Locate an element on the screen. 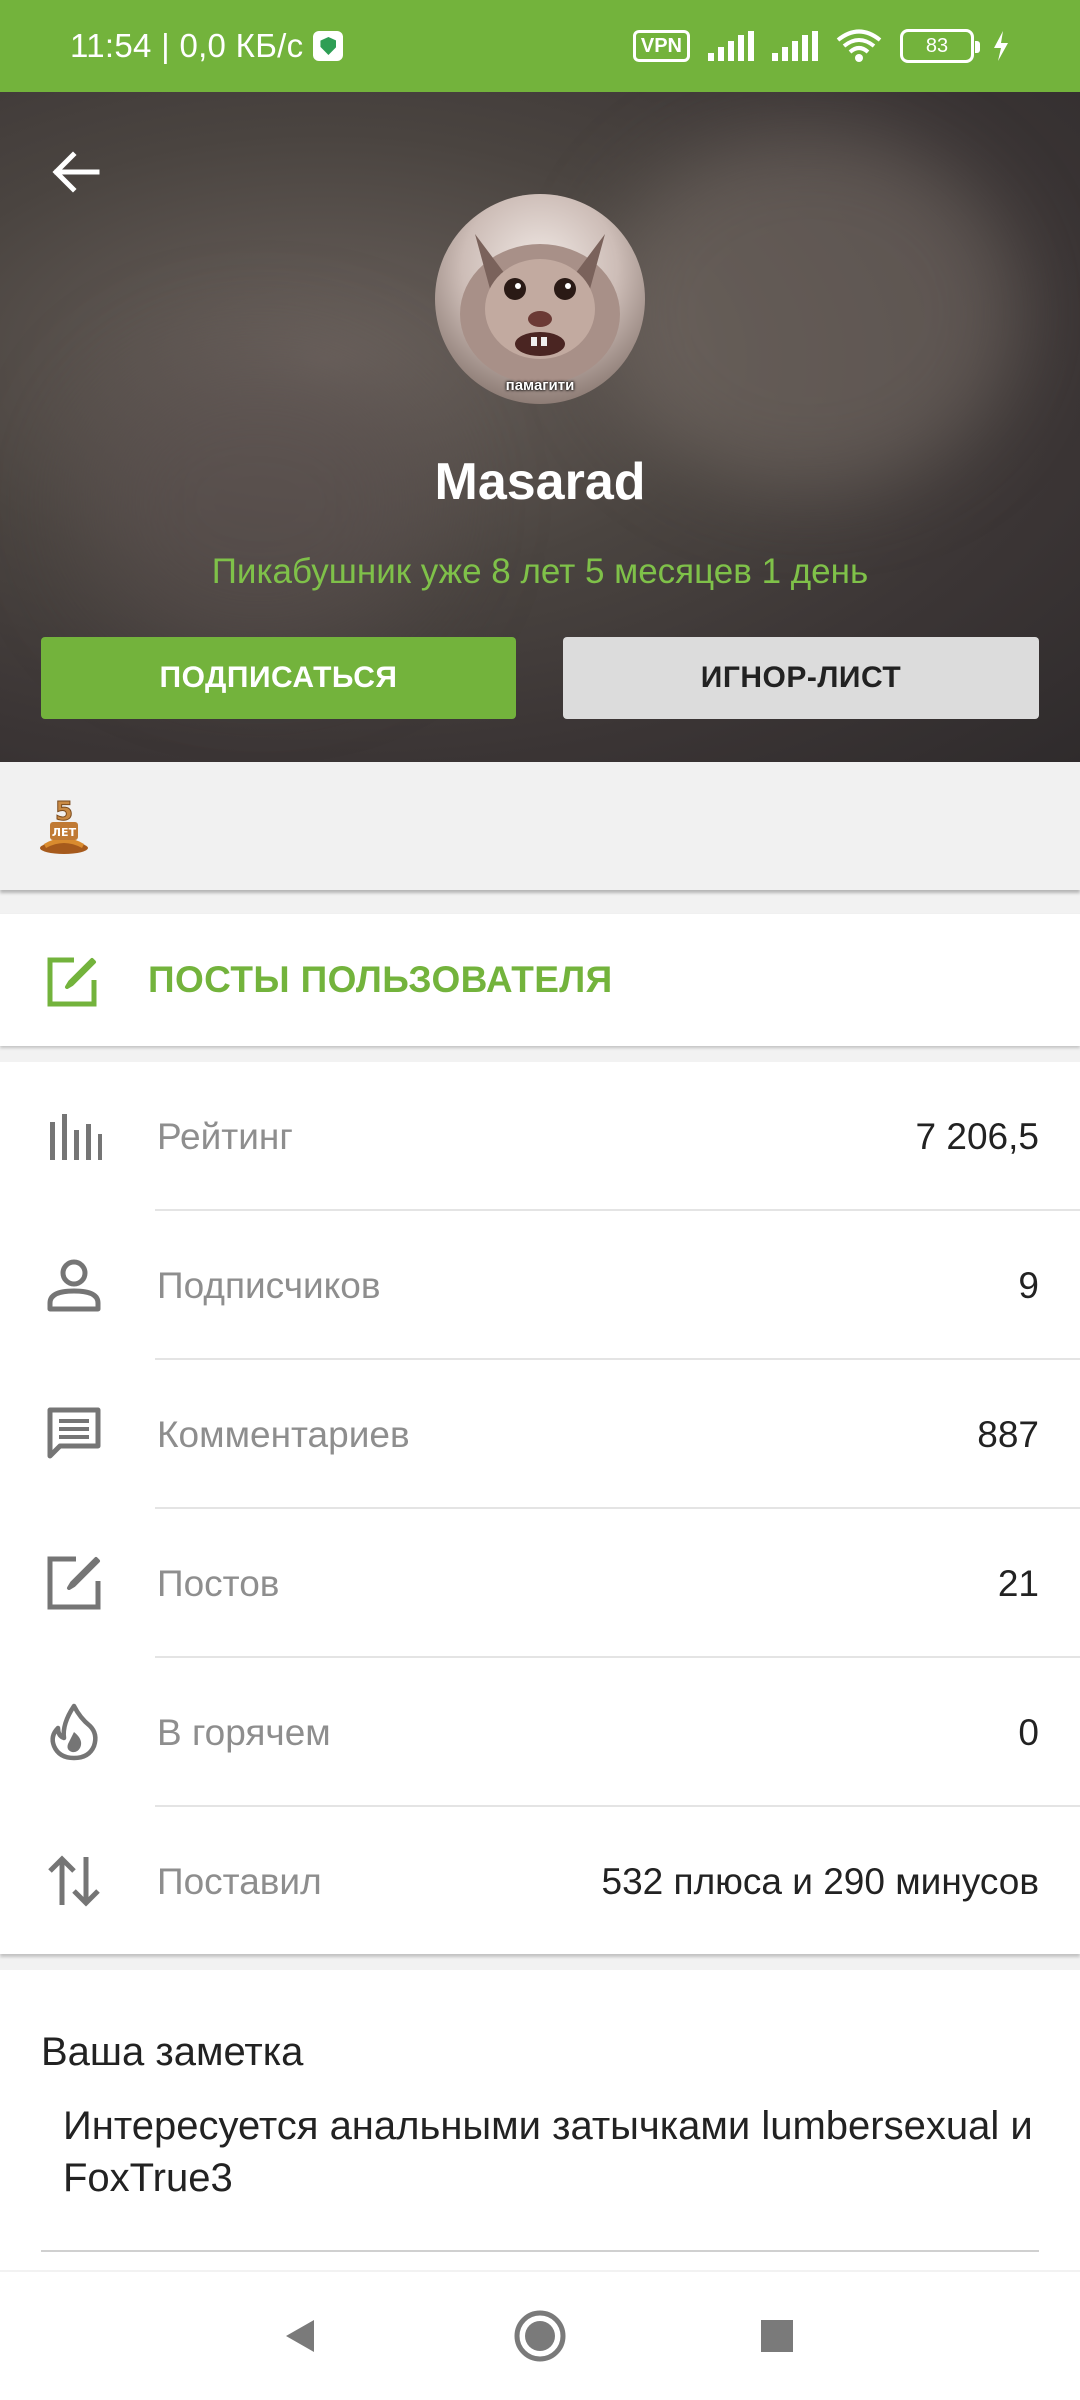  system-nav-bar is located at coordinates (540, 2336).